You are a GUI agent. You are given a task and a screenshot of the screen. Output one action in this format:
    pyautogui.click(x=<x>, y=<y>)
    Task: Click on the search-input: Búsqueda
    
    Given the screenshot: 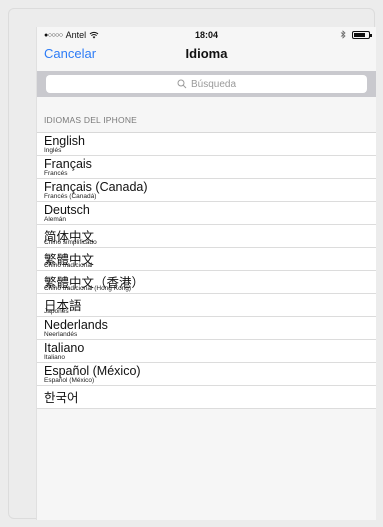 What is the action you would take?
    pyautogui.click(x=206, y=84)
    